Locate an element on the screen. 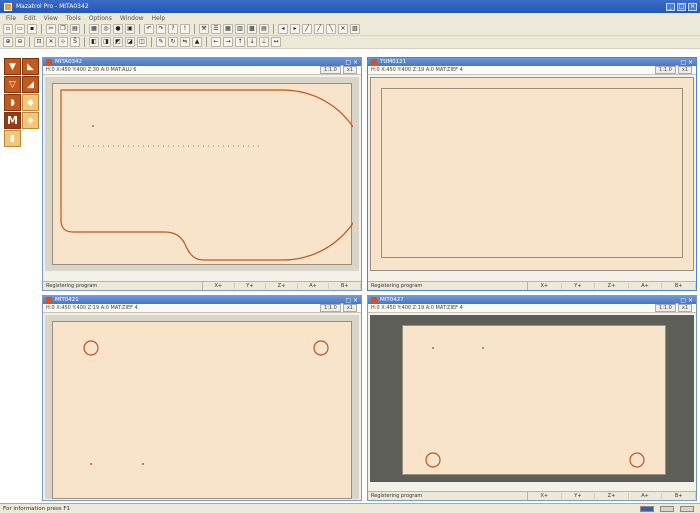 This screenshot has width=700, height=513. menu-edit: Edit is located at coordinates (30, 18).